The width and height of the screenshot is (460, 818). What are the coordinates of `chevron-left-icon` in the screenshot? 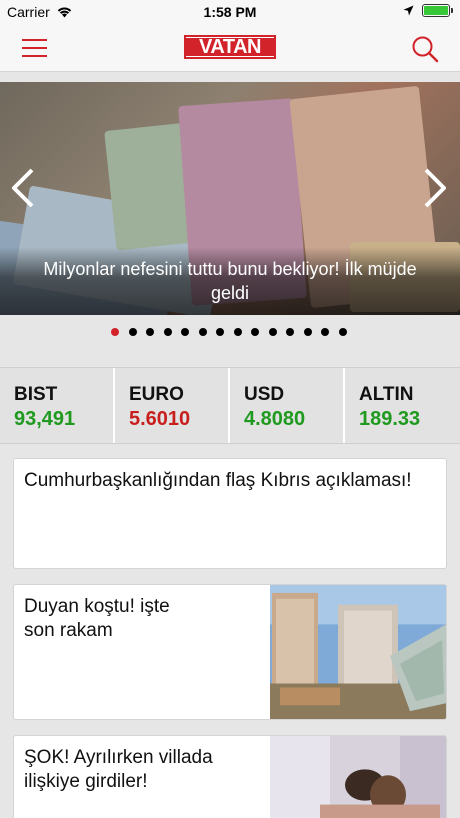 It's located at (23, 188).